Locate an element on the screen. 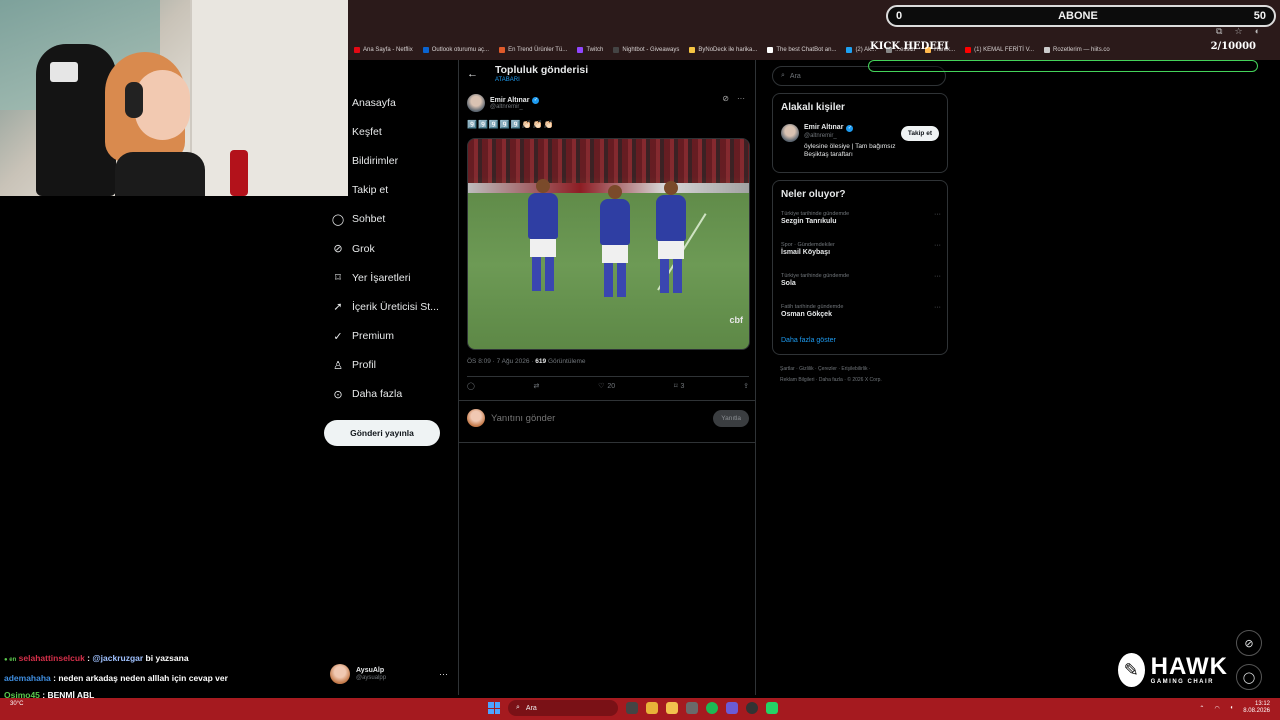 This screenshot has height=720, width=1280. community-name: ATABARI is located at coordinates (507, 80).